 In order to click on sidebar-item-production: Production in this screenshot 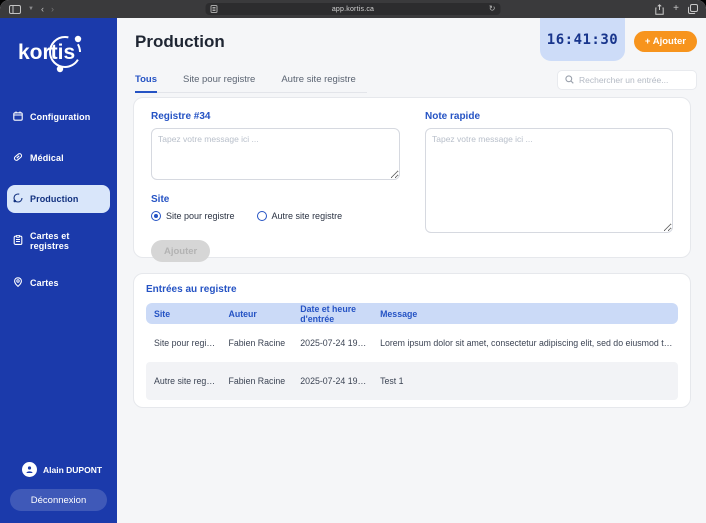, I will do `click(58, 199)`.